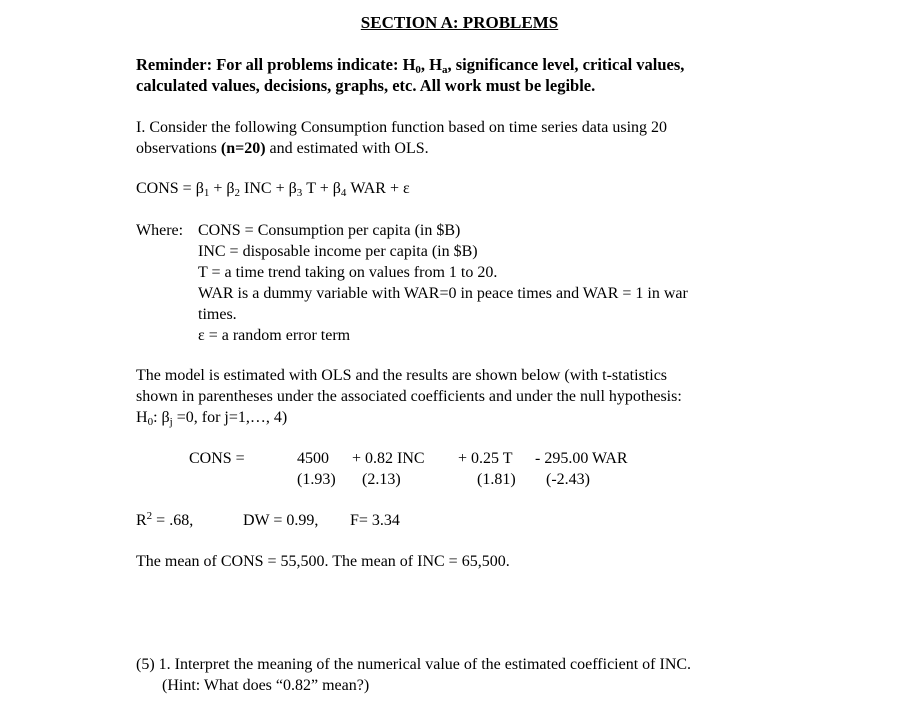 The height and width of the screenshot is (708, 899). I want to click on tstat-t: (1.81), so click(496, 479).